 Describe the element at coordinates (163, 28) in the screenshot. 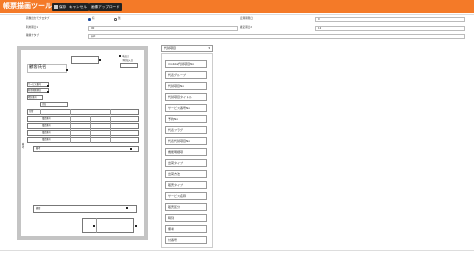

I see `setting-input-2: 90` at that location.